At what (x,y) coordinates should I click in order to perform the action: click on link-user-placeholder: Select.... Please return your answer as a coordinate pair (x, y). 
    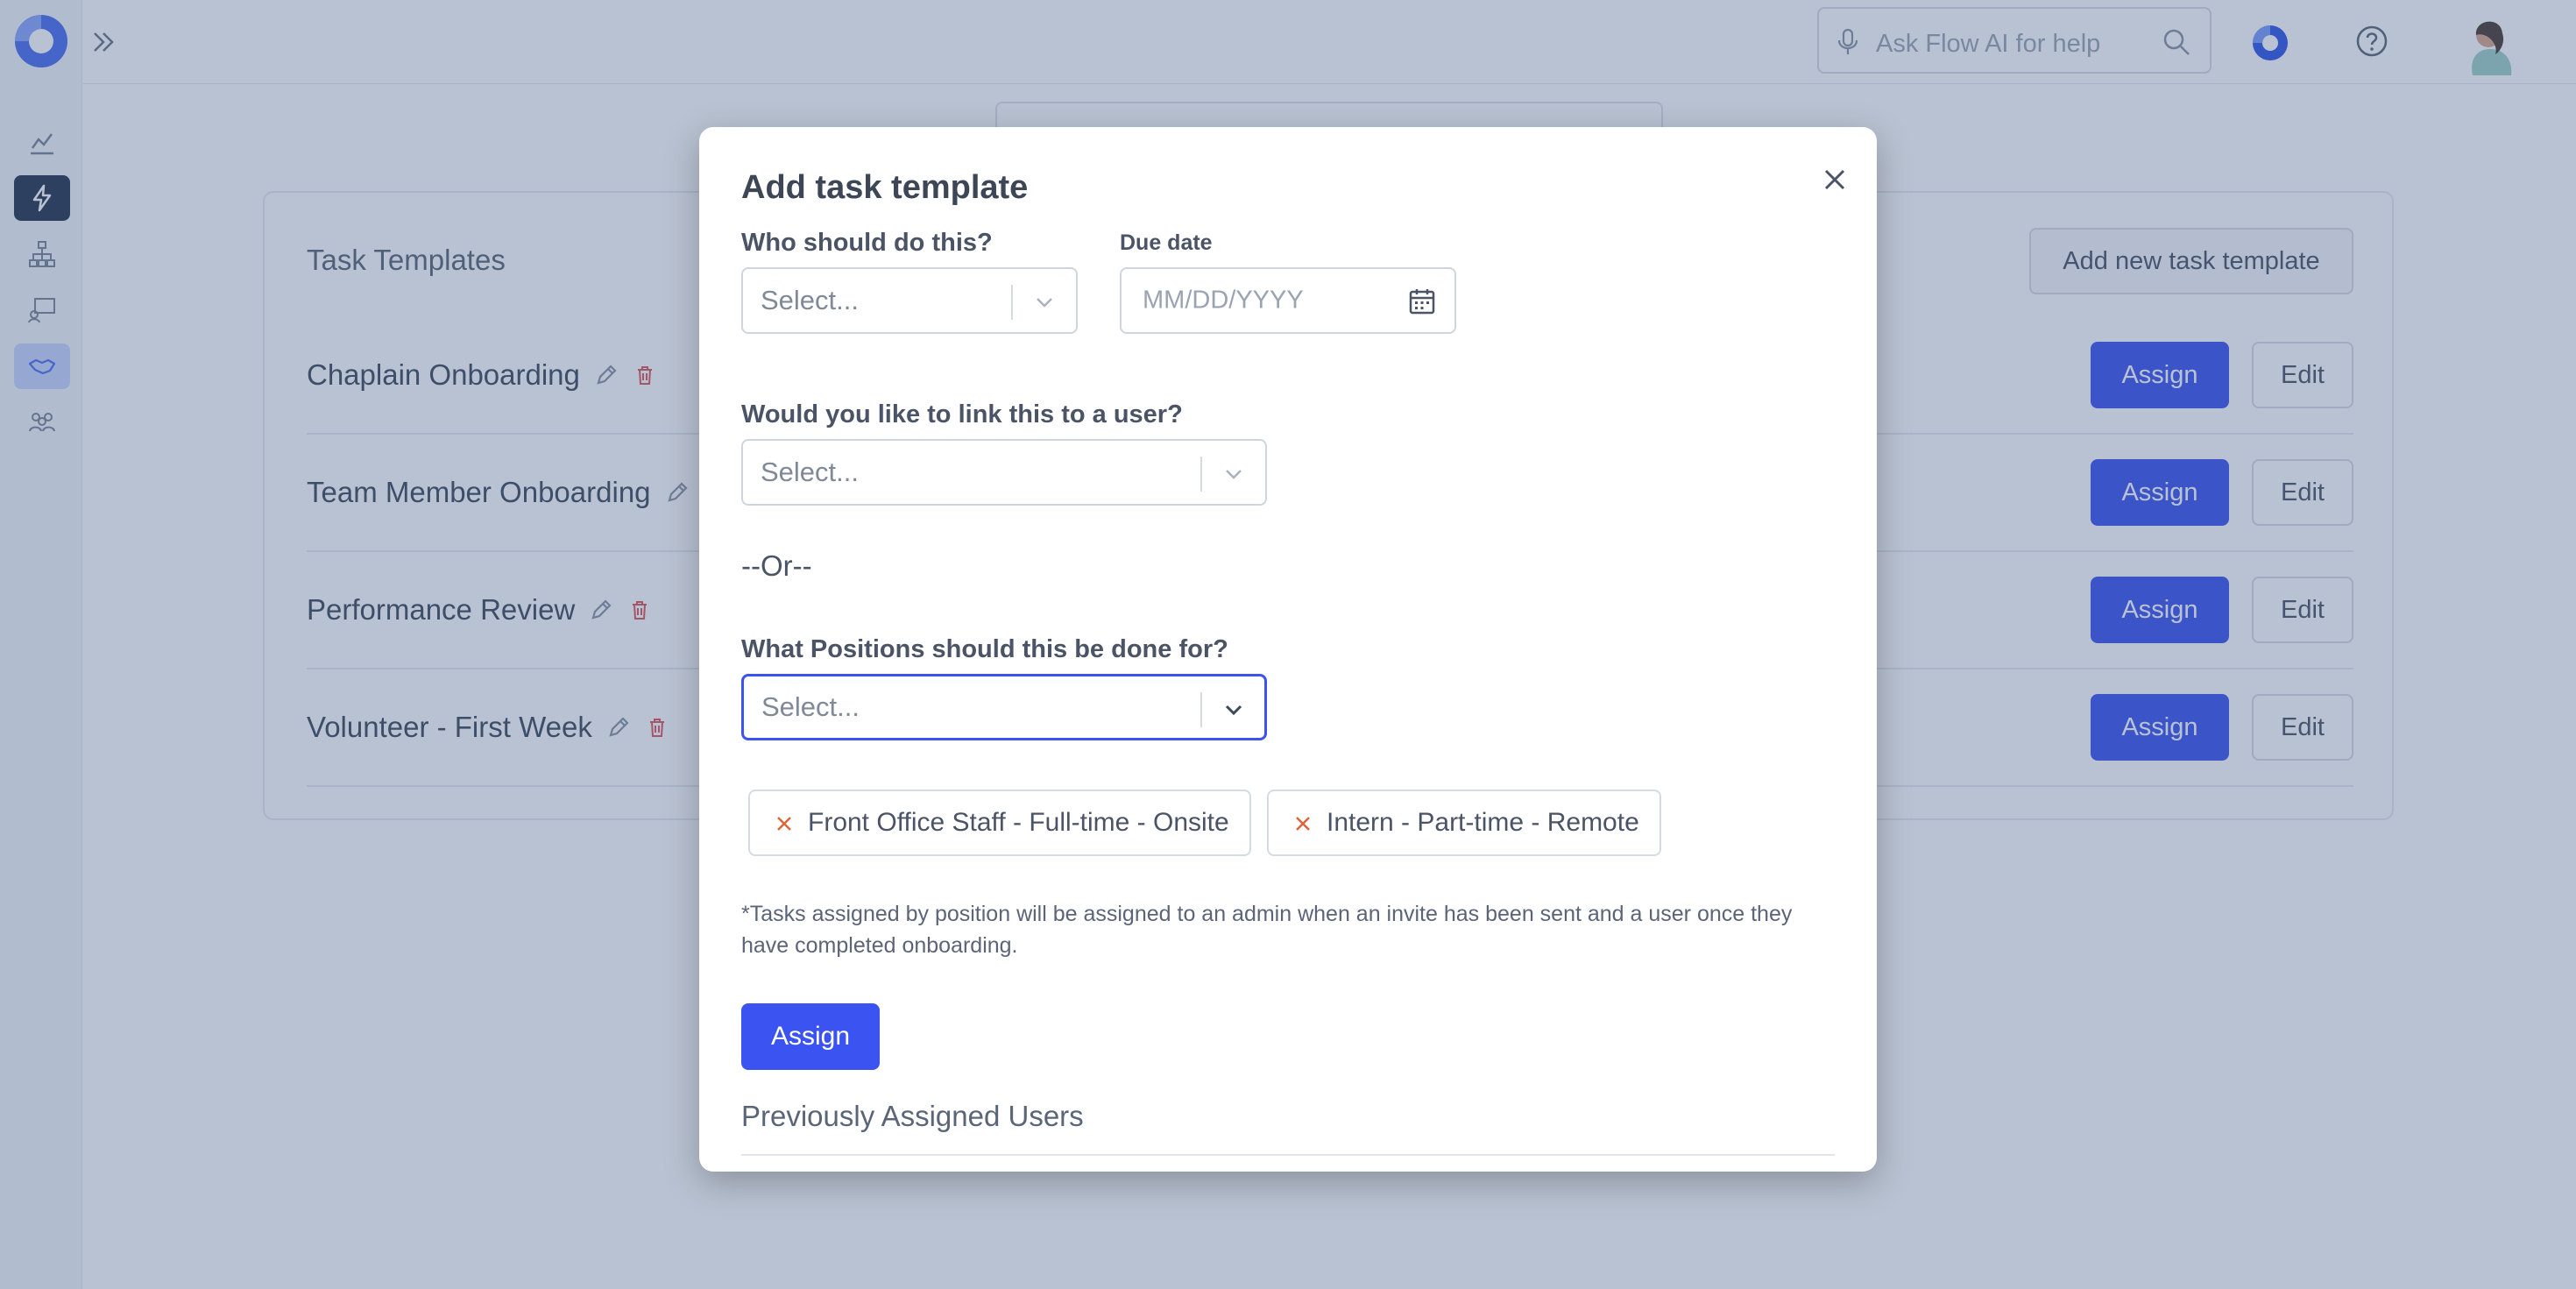
    Looking at the image, I should click on (810, 472).